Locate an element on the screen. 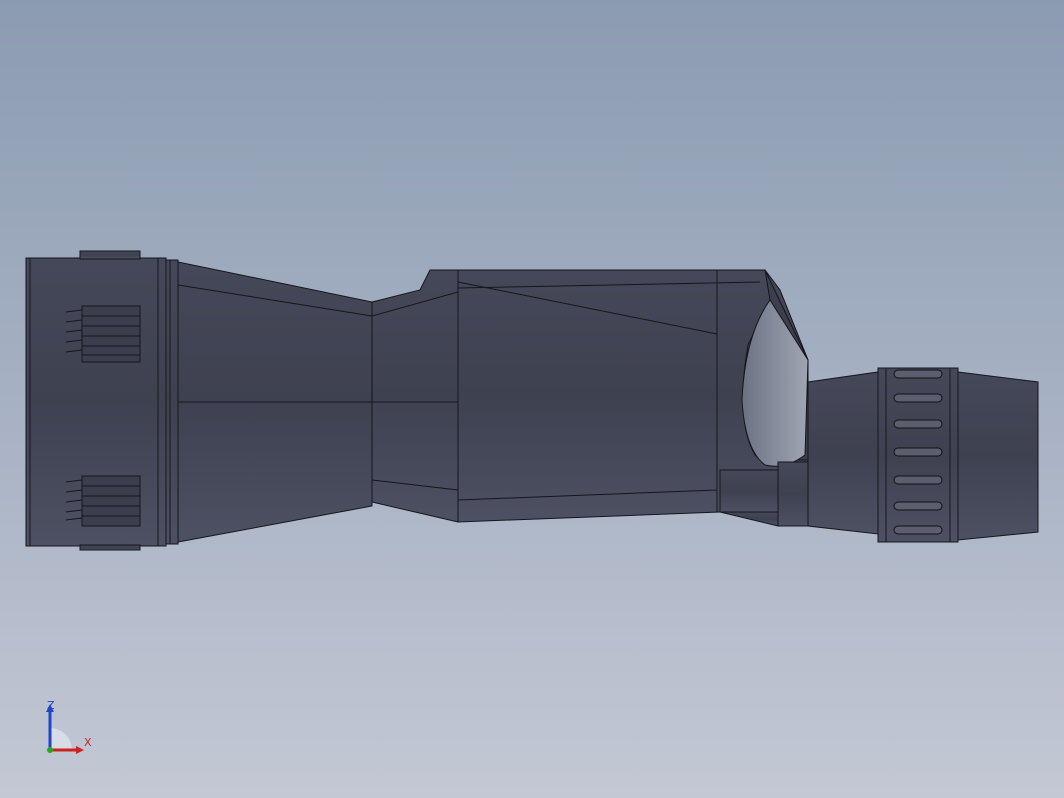 The width and height of the screenshot is (1064, 798). waist-section is located at coordinates (415, 396).